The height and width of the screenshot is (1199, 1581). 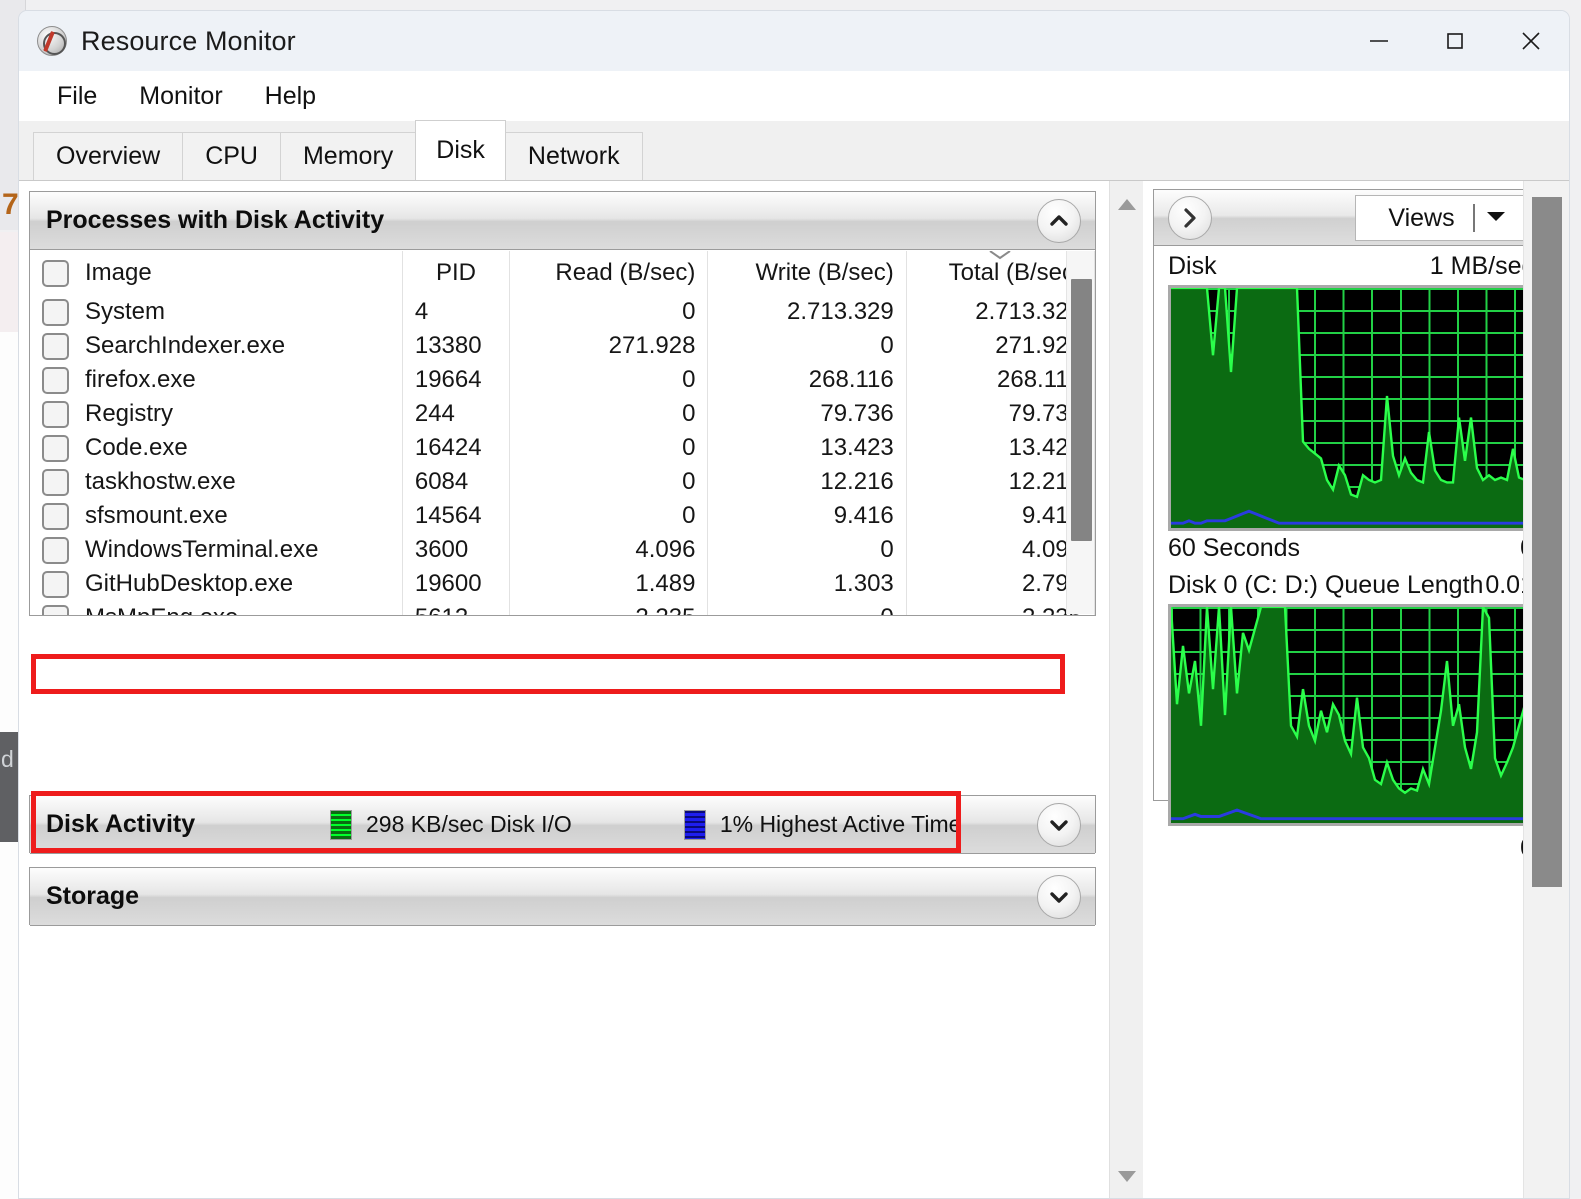 I want to click on cell-image: WindowsTerminal.exe, so click(x=216, y=550).